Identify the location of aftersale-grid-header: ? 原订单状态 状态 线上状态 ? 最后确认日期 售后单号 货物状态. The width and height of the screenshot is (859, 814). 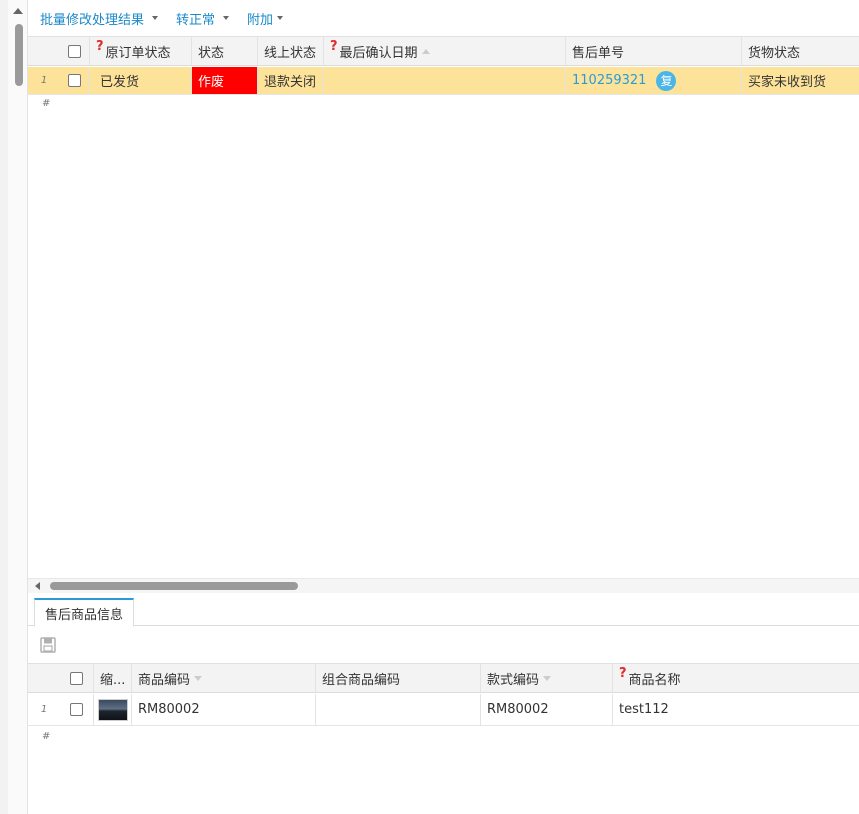
(443, 51).